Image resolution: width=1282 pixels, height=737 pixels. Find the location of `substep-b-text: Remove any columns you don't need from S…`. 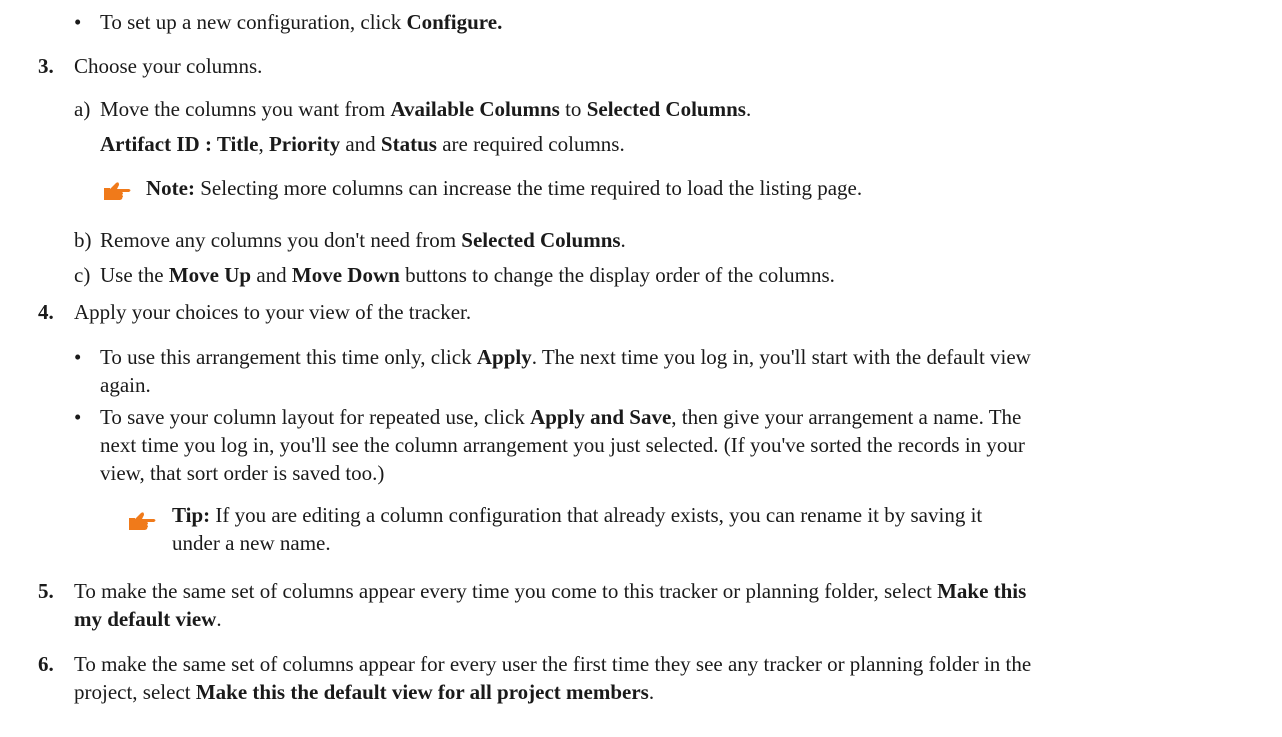

substep-b-text: Remove any columns you don't need from S… is located at coordinates (363, 240).